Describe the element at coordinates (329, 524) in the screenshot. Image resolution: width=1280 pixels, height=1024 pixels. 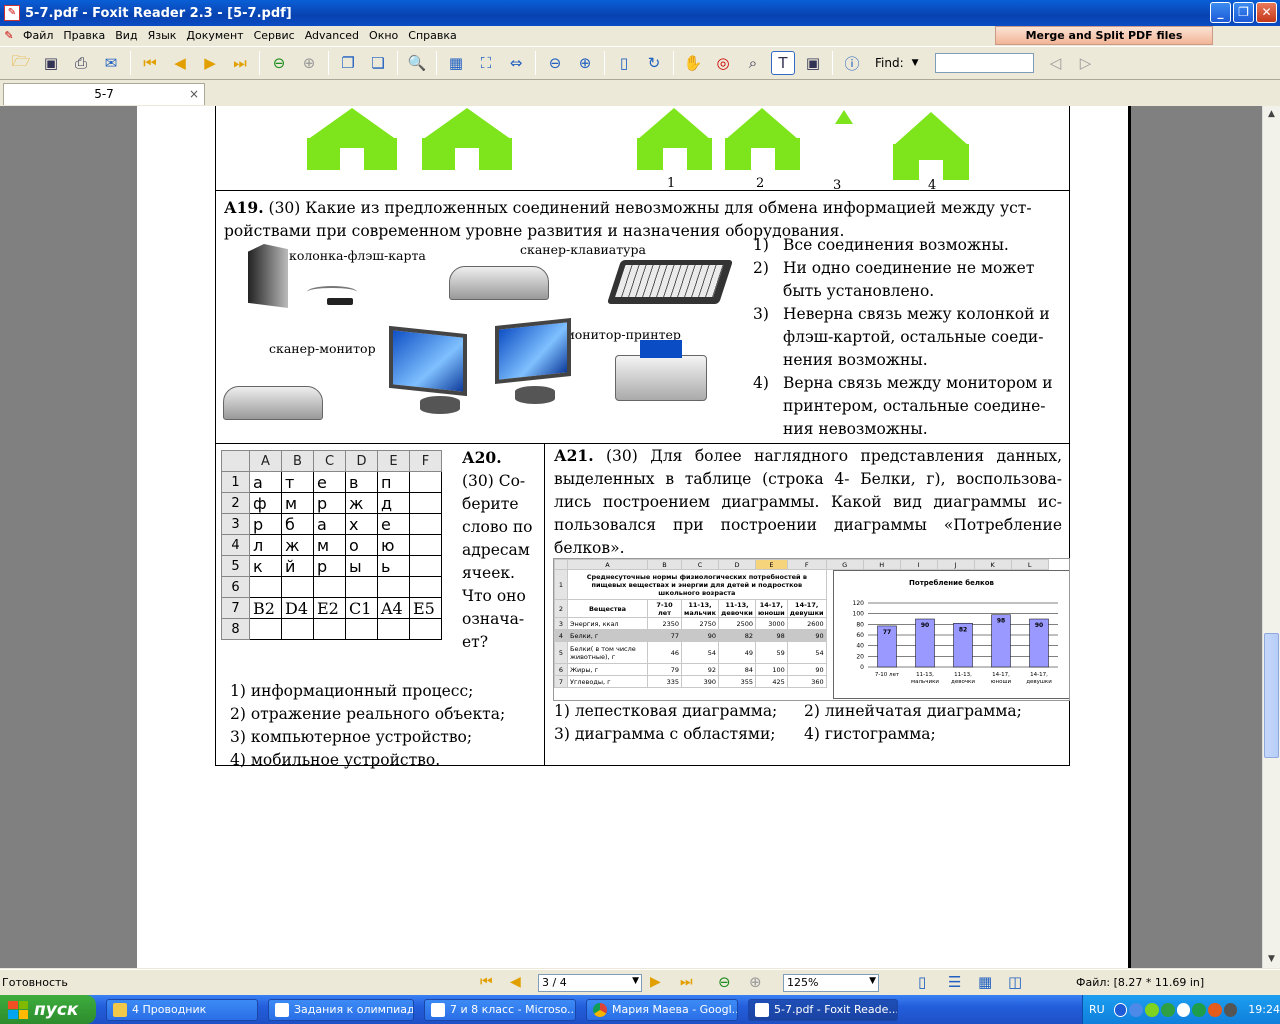
I see `grid-cell: а` at that location.